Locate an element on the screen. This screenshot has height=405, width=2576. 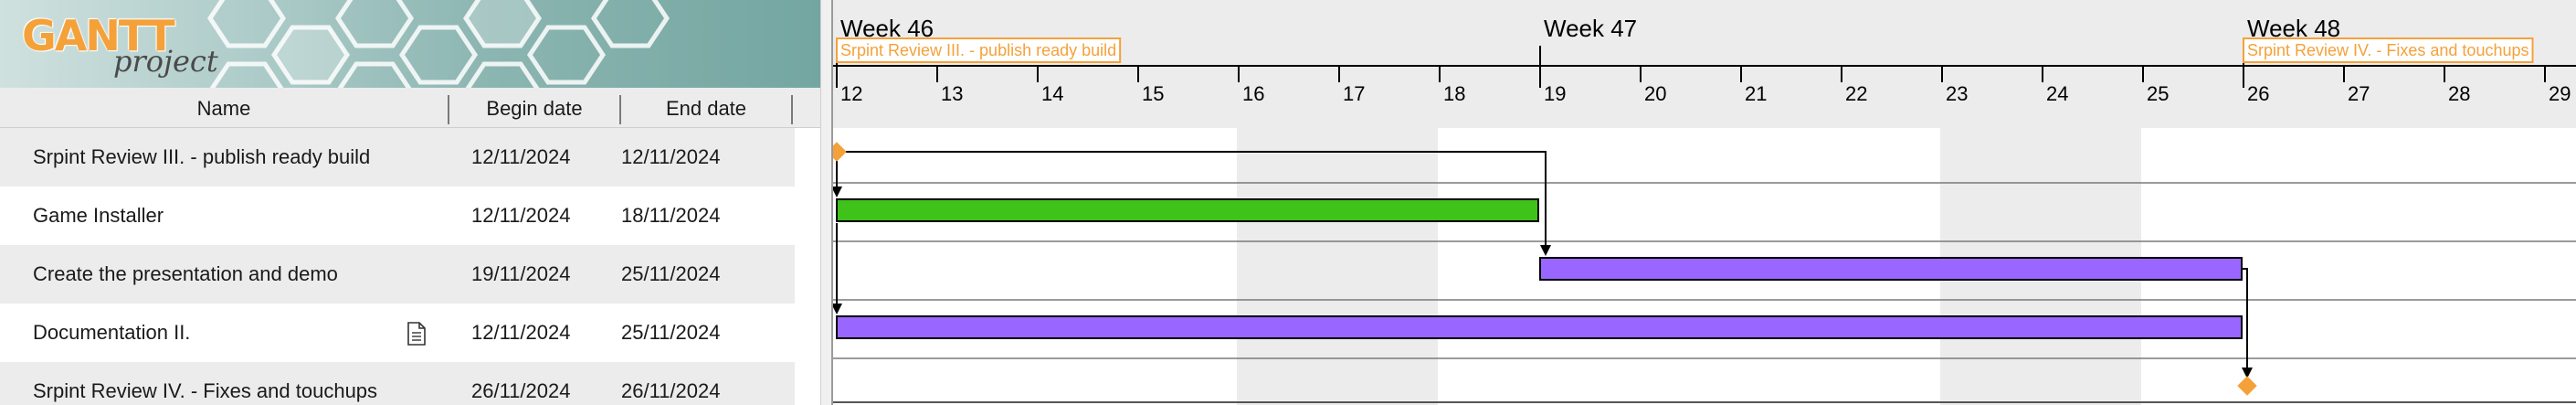
task-table-header: Name Begin date End date is located at coordinates (410, 108).